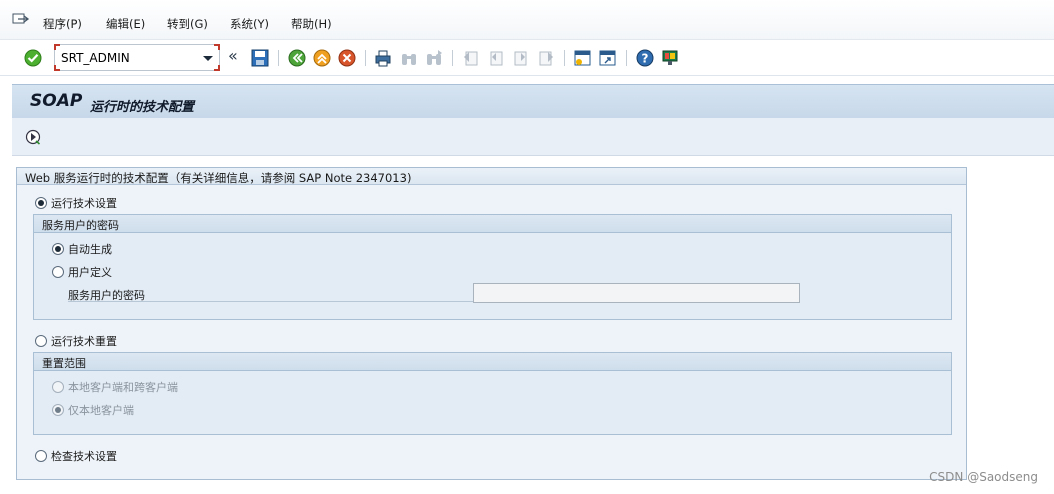  What do you see at coordinates (471, 58) in the screenshot?
I see `first-page-icon` at bounding box center [471, 58].